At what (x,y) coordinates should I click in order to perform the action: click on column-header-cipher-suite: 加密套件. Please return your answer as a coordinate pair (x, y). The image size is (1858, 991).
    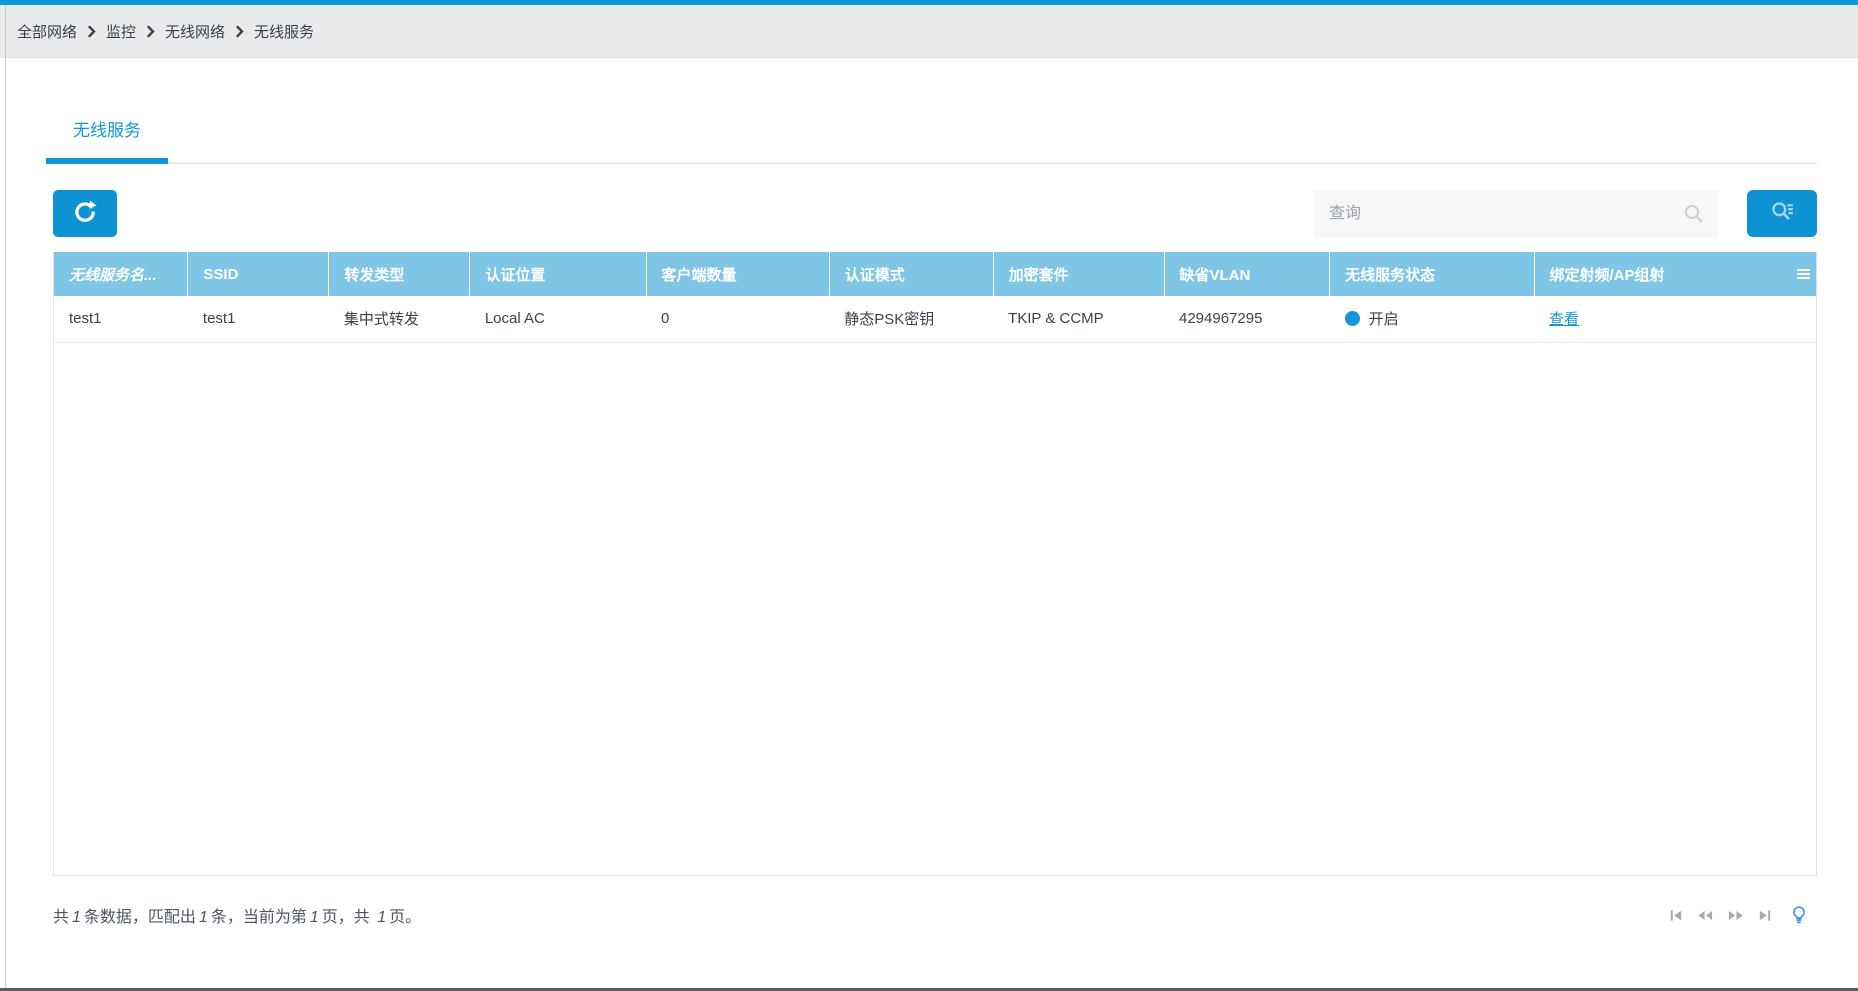
    Looking at the image, I should click on (1078, 274).